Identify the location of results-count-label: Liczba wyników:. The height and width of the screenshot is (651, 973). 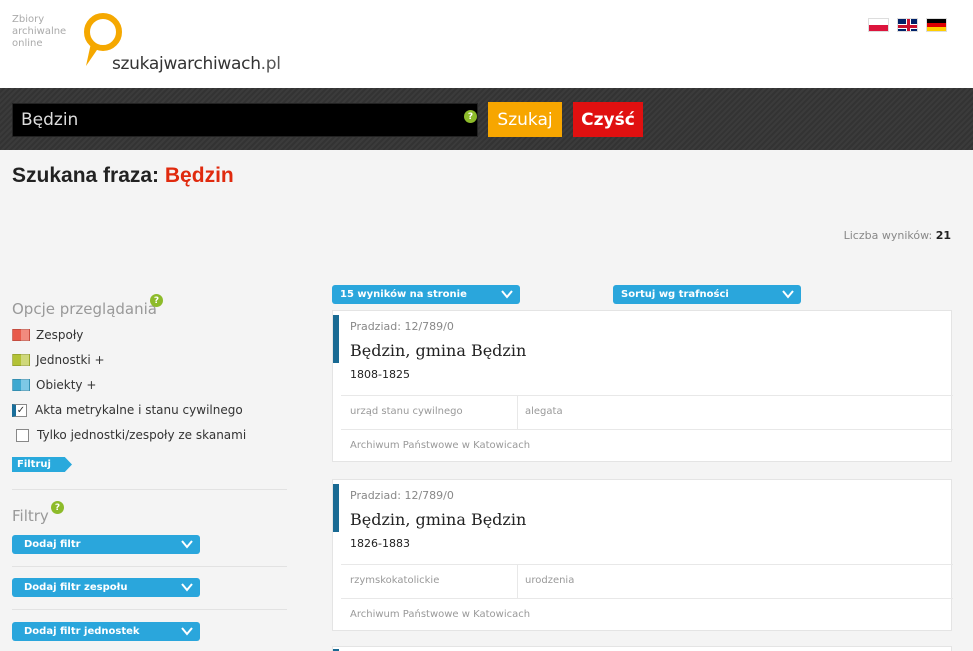
(889, 235).